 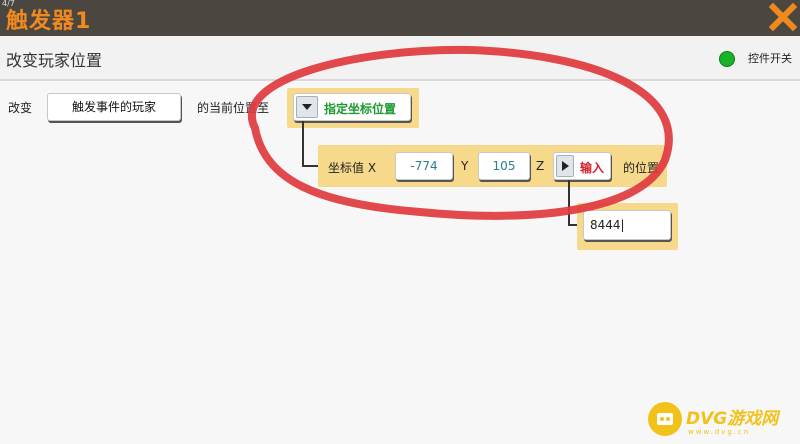 I want to click on title-bar: 4/7 触发器1, so click(x=400, y=18).